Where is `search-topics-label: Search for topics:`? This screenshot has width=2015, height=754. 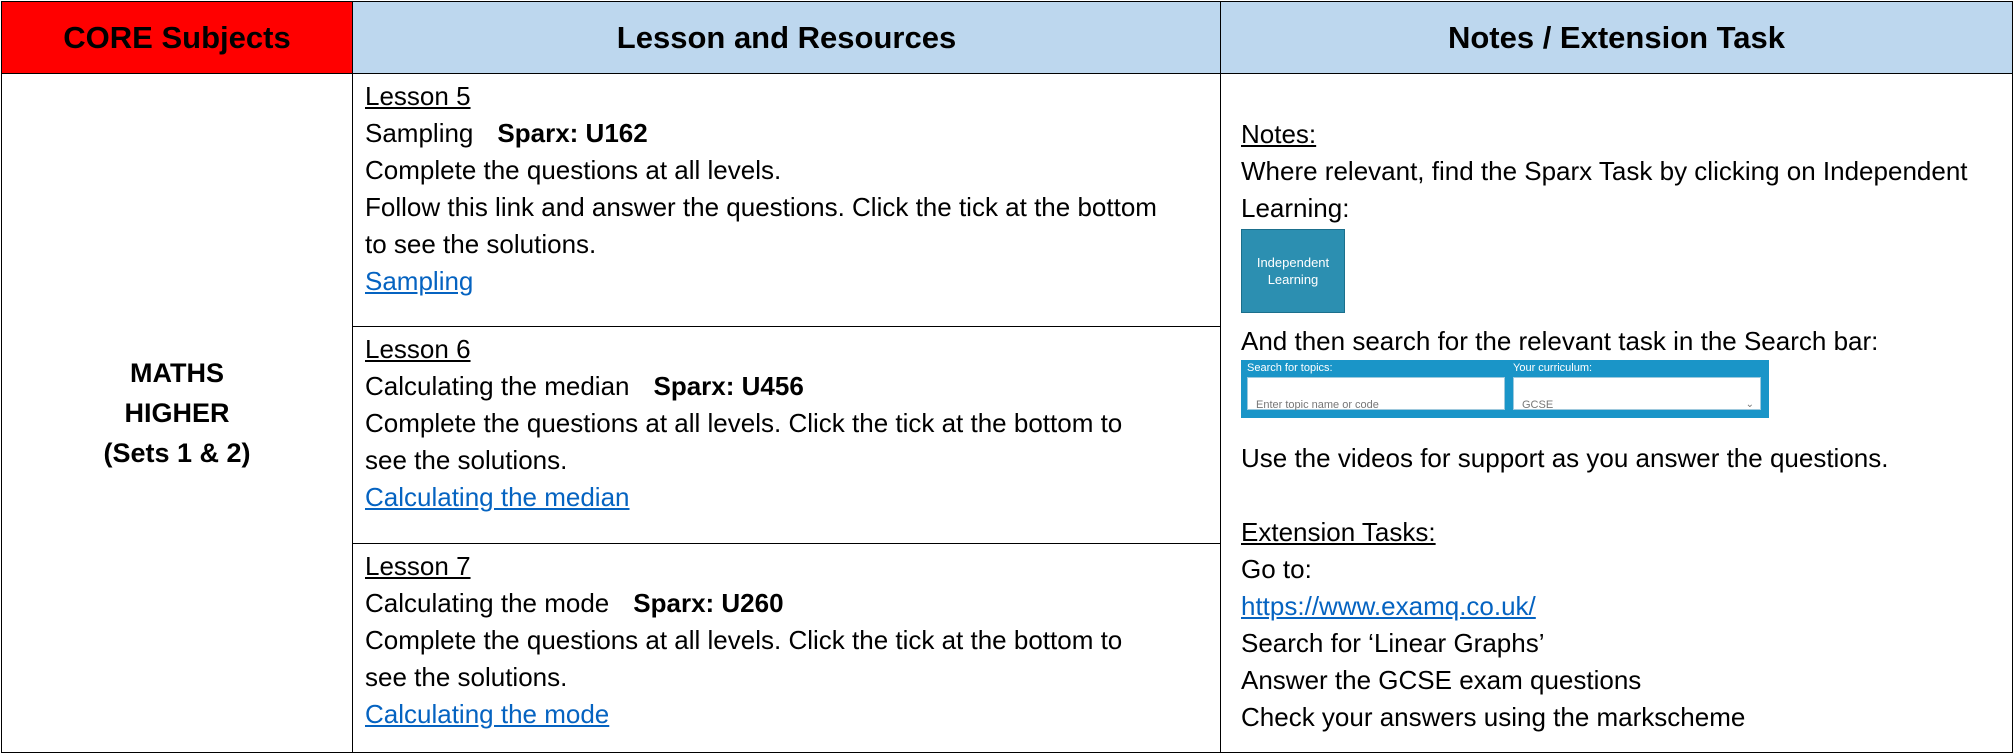 search-topics-label: Search for topics: is located at coordinates (1290, 368).